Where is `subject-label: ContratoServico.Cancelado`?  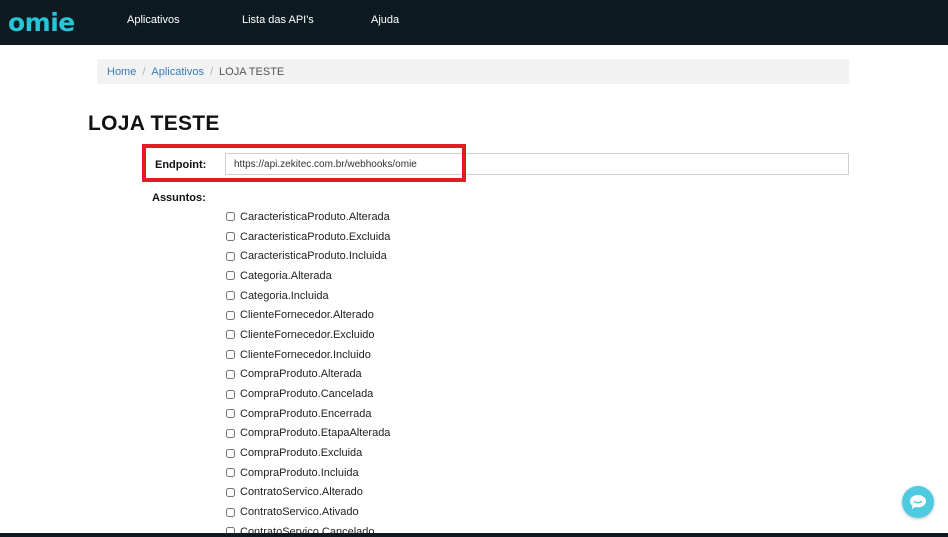
subject-label: ContratoServico.Cancelado is located at coordinates (307, 529).